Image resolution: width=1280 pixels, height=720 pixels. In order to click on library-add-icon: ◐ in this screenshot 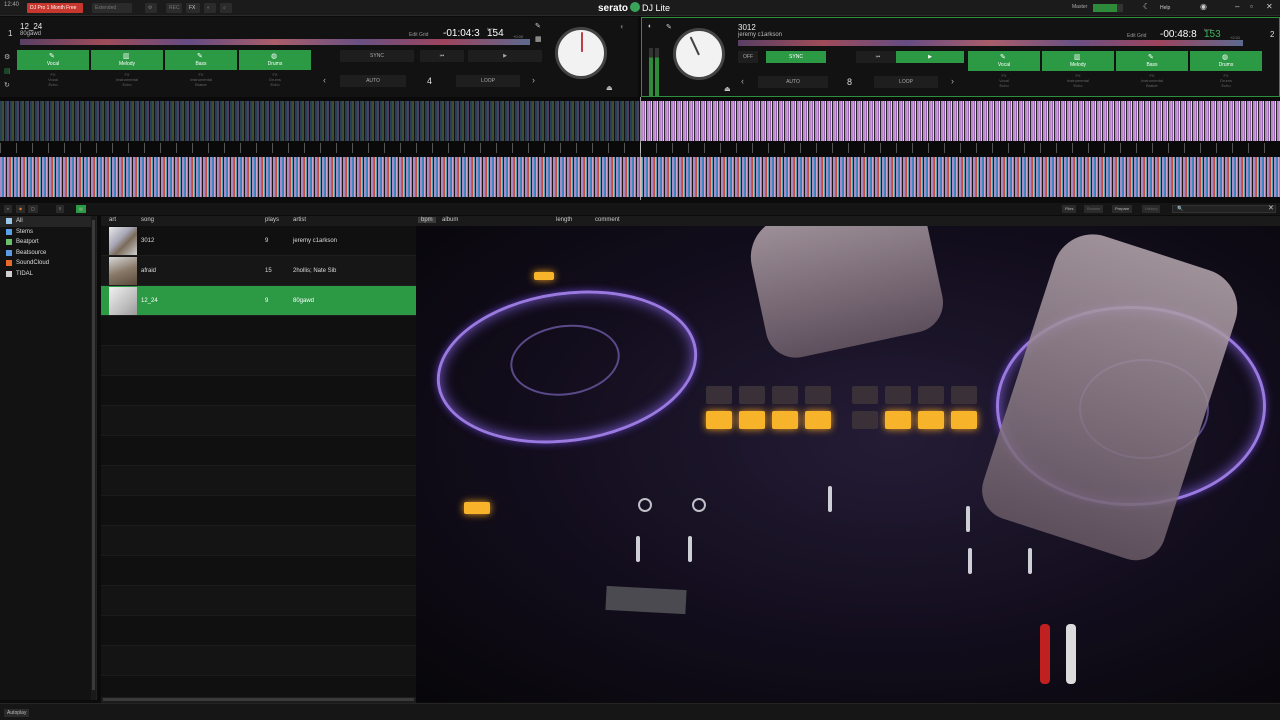, I will do `click(8, 209)`.